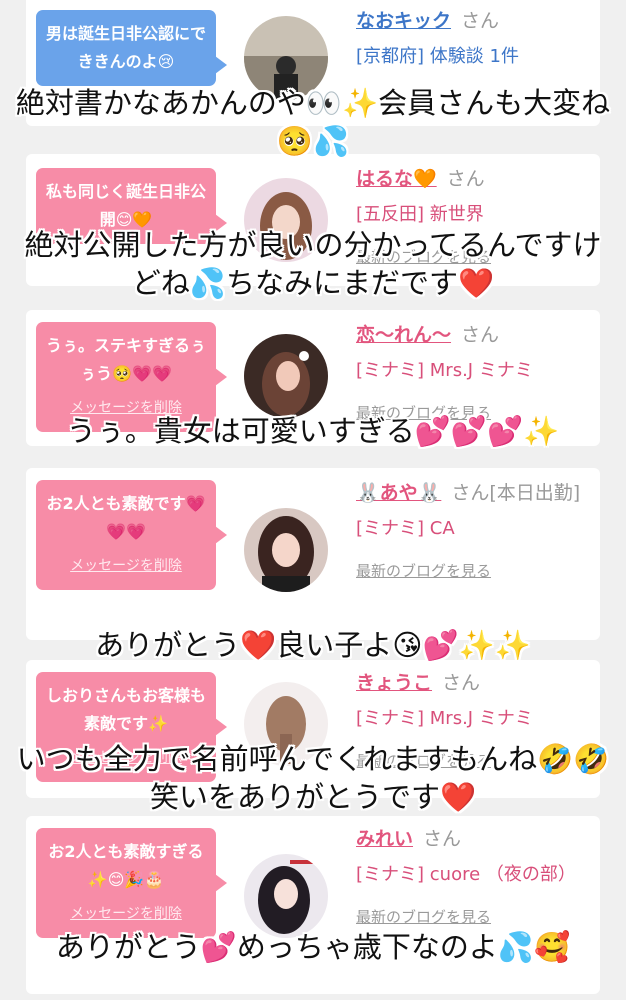  I want to click on message-bubble: 男は誕生日非公認にでききんのよ😢, so click(131, 48).